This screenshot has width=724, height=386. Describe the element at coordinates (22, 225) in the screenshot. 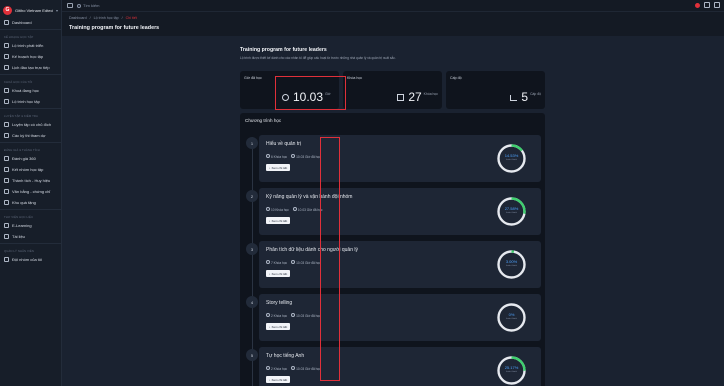

I see `sidebar-item-label: E-Learning` at that location.